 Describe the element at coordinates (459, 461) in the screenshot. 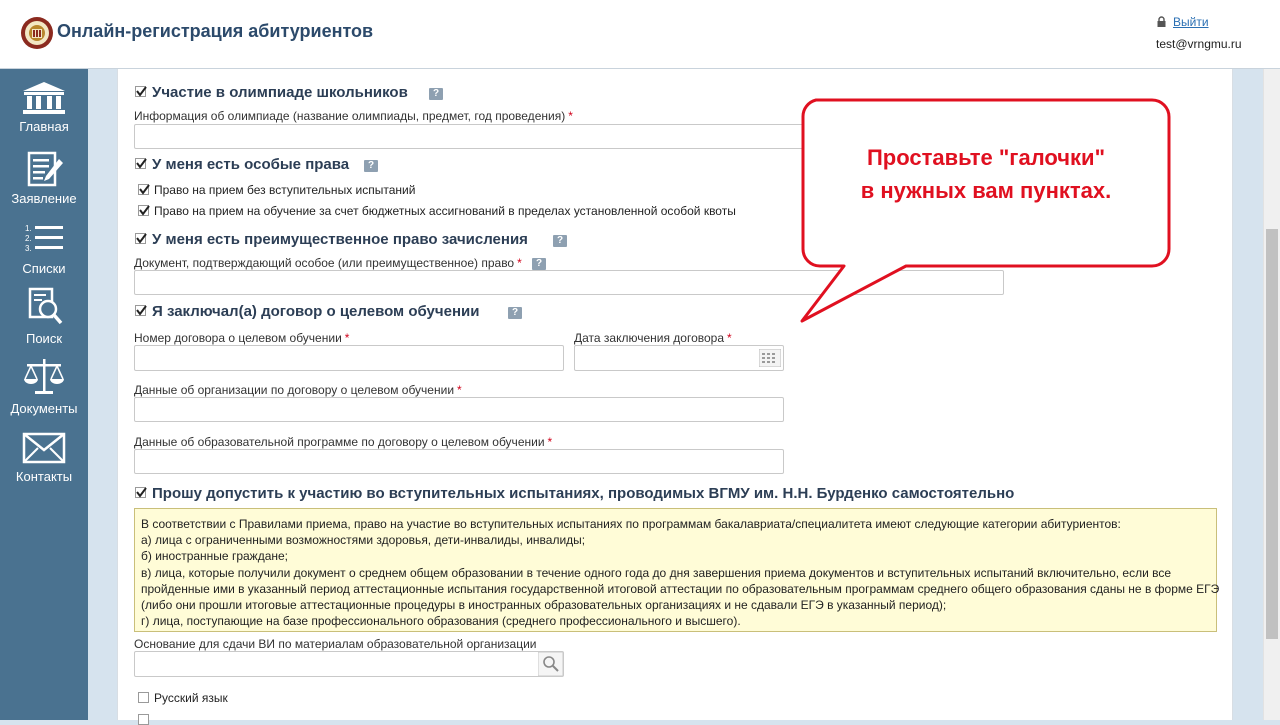

I see `program-input` at that location.